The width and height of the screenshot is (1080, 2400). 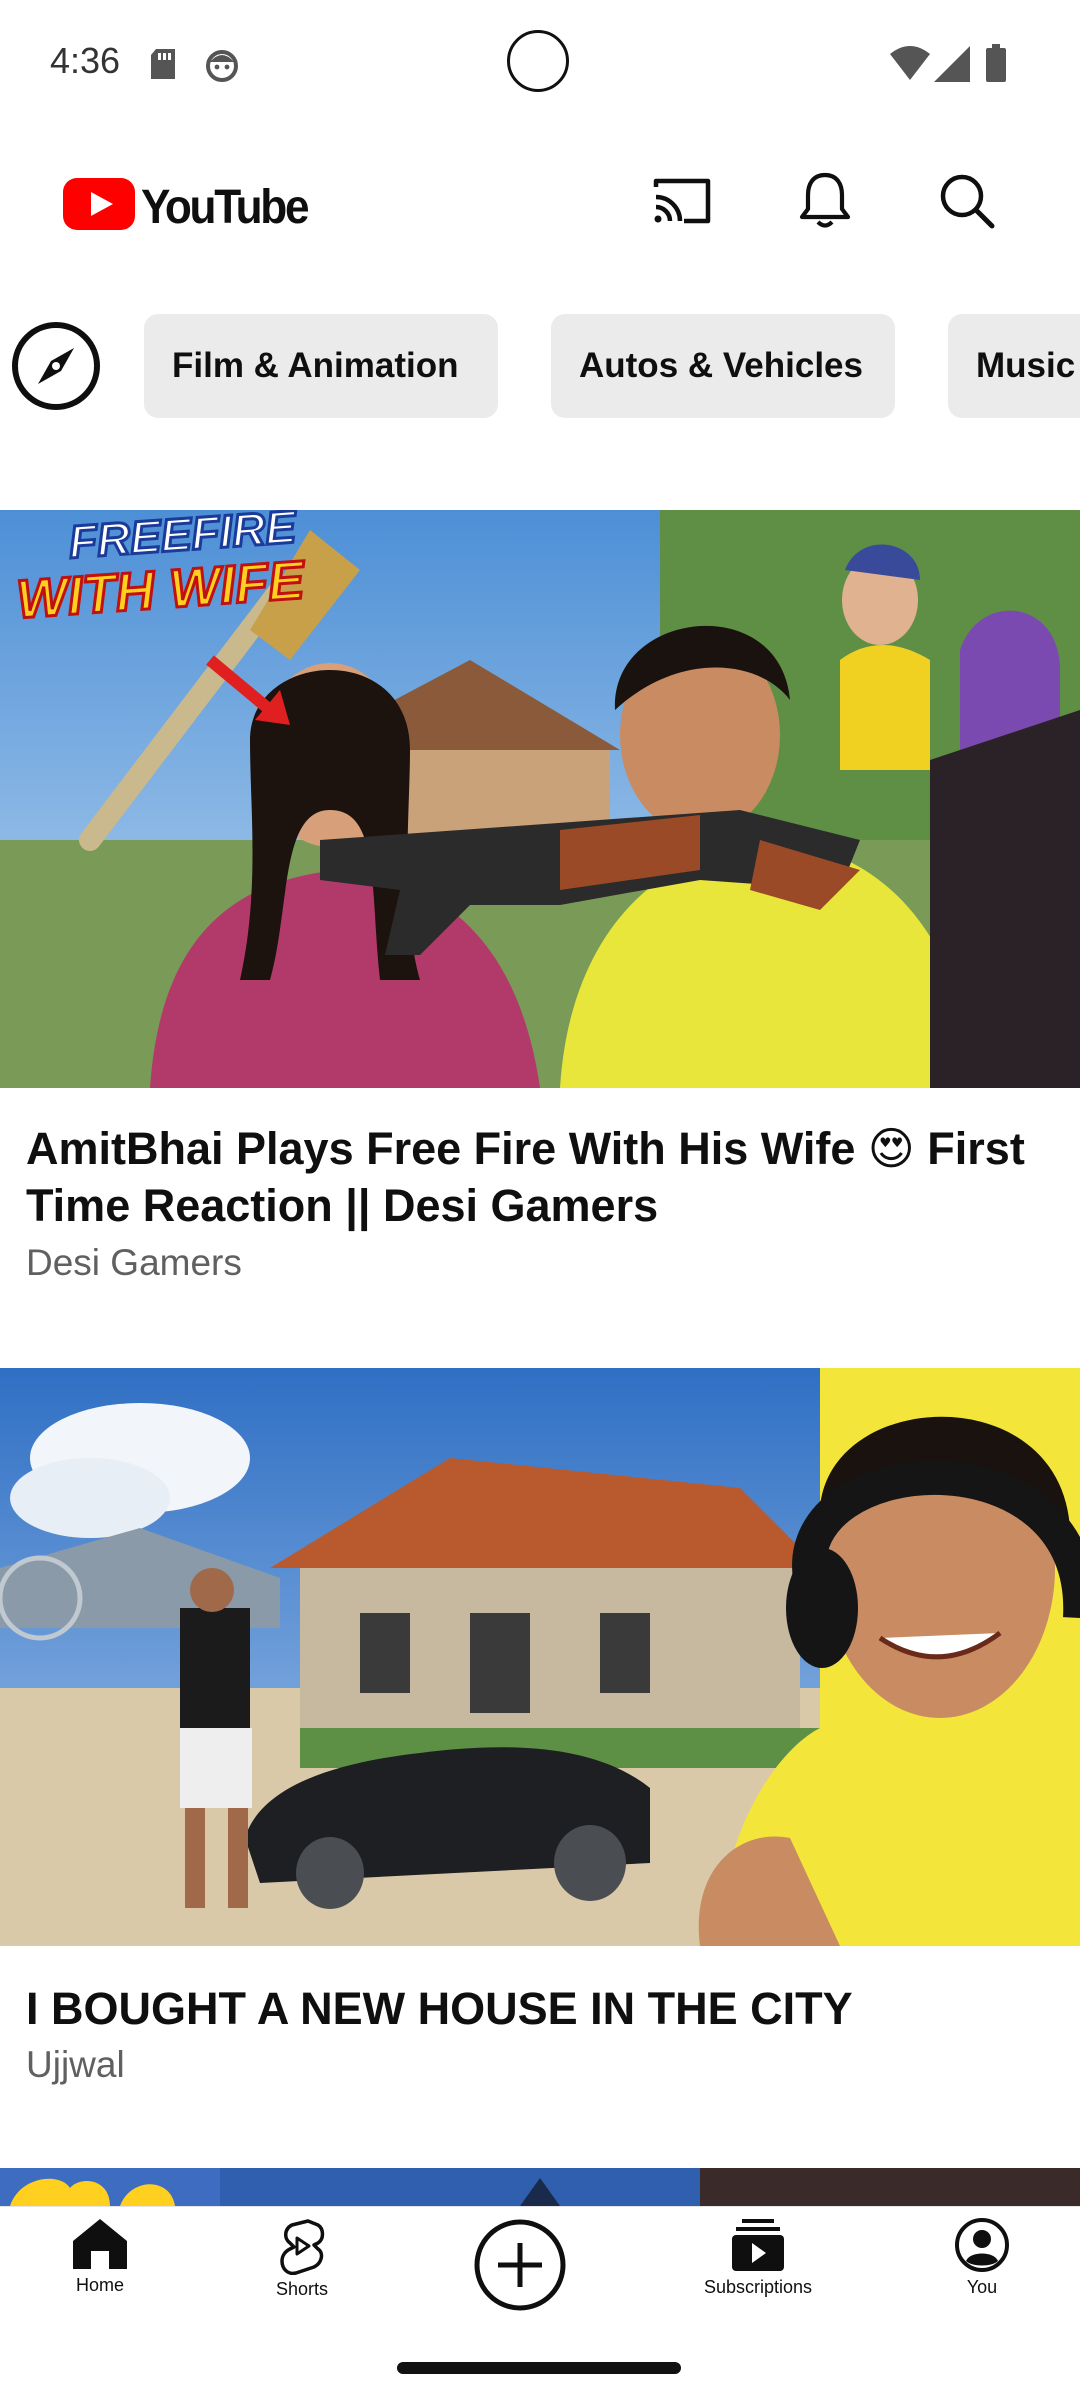 I want to click on category-chips-bar: Film & Animation Autos & Vehicles Music, so click(x=540, y=365).